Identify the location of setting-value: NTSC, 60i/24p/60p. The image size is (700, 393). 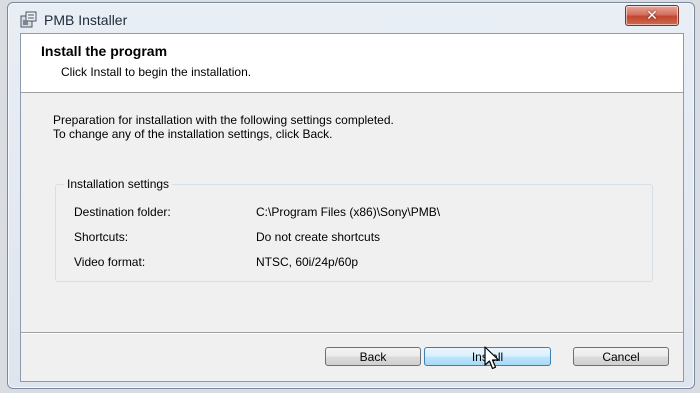
(307, 262).